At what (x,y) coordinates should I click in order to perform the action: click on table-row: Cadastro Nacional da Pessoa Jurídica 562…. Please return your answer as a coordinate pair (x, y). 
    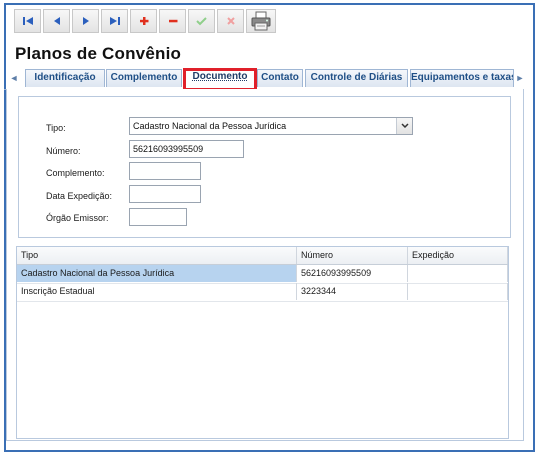
    Looking at the image, I should click on (262, 274).